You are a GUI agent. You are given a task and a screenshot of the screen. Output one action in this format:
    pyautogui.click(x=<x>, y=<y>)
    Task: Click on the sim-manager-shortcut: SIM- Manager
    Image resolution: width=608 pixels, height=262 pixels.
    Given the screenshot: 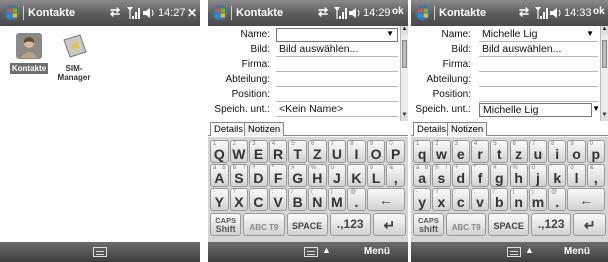 What is the action you would take?
    pyautogui.click(x=74, y=57)
    